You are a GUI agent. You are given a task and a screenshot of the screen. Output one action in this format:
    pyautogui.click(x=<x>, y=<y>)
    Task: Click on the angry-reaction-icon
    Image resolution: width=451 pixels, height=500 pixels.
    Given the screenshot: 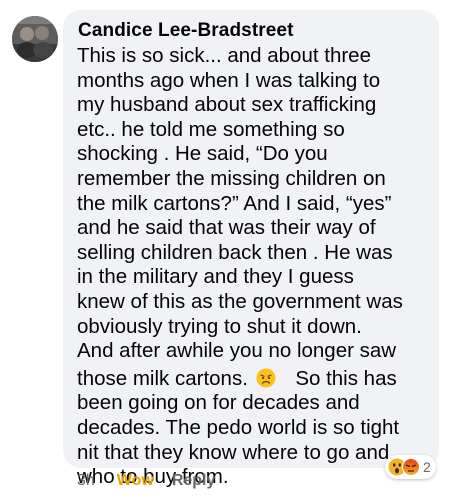 What is the action you would take?
    pyautogui.click(x=411, y=467)
    